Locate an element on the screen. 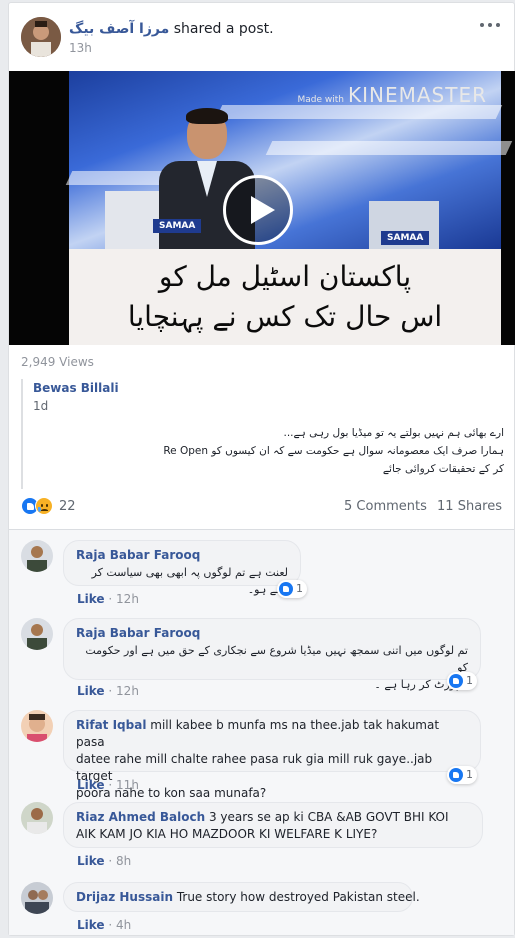 The width and height of the screenshot is (515, 938). more-options-icon is located at coordinates (490, 25).